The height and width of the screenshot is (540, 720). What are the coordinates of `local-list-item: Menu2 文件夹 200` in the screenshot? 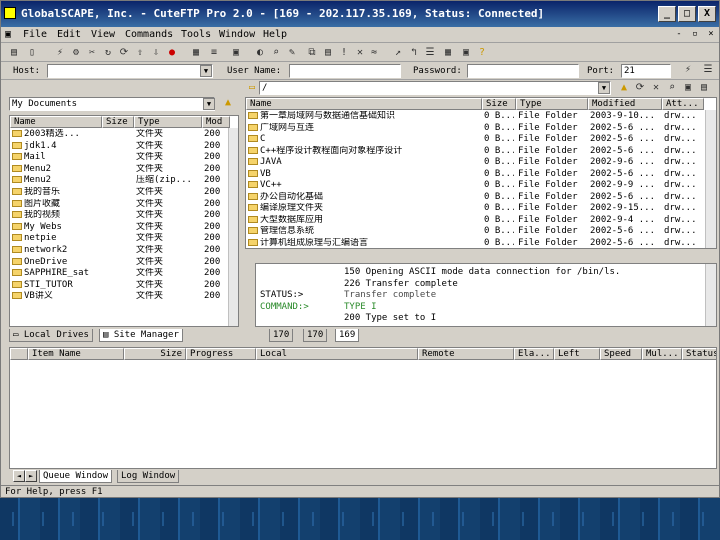 It's located at (119, 170).